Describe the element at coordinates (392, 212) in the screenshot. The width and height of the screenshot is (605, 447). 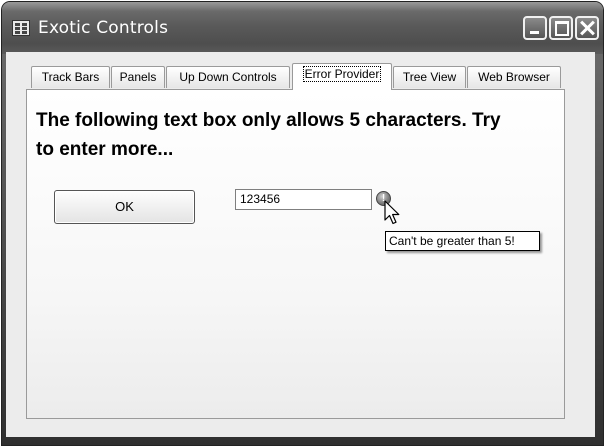
I see `mouse-pointer-icon` at that location.